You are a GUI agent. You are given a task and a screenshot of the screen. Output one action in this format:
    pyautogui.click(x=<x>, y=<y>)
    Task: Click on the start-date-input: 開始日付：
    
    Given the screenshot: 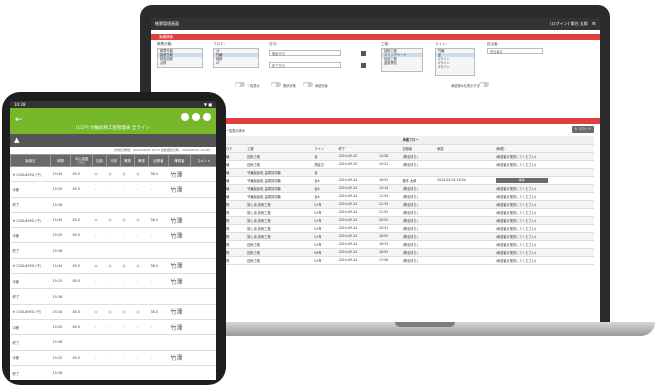 What is the action you would take?
    pyautogui.click(x=305, y=53)
    